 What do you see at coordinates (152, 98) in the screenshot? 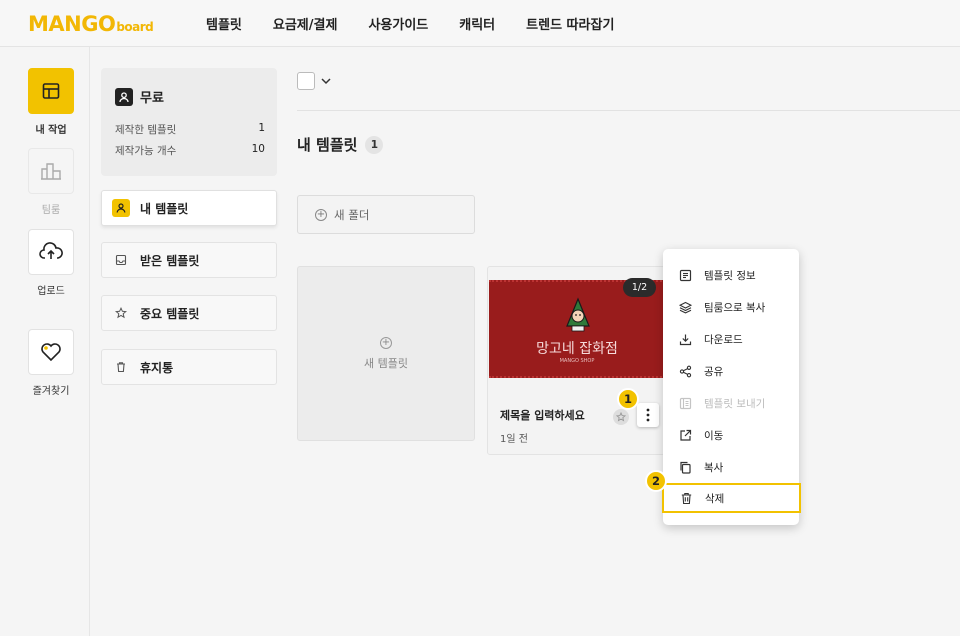
I see `plan-name: 무료` at bounding box center [152, 98].